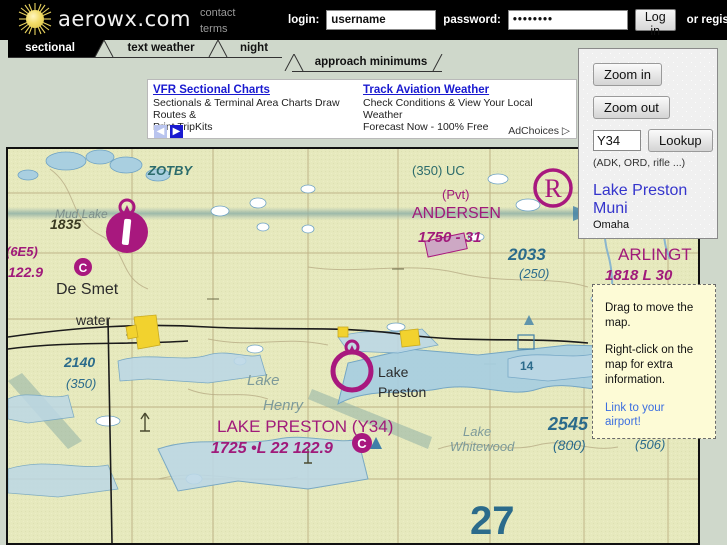 Image resolution: width=727 pixels, height=545 pixels. Describe the element at coordinates (611, 225) in the screenshot. I see `selected-airport-city: Omaha` at that location.